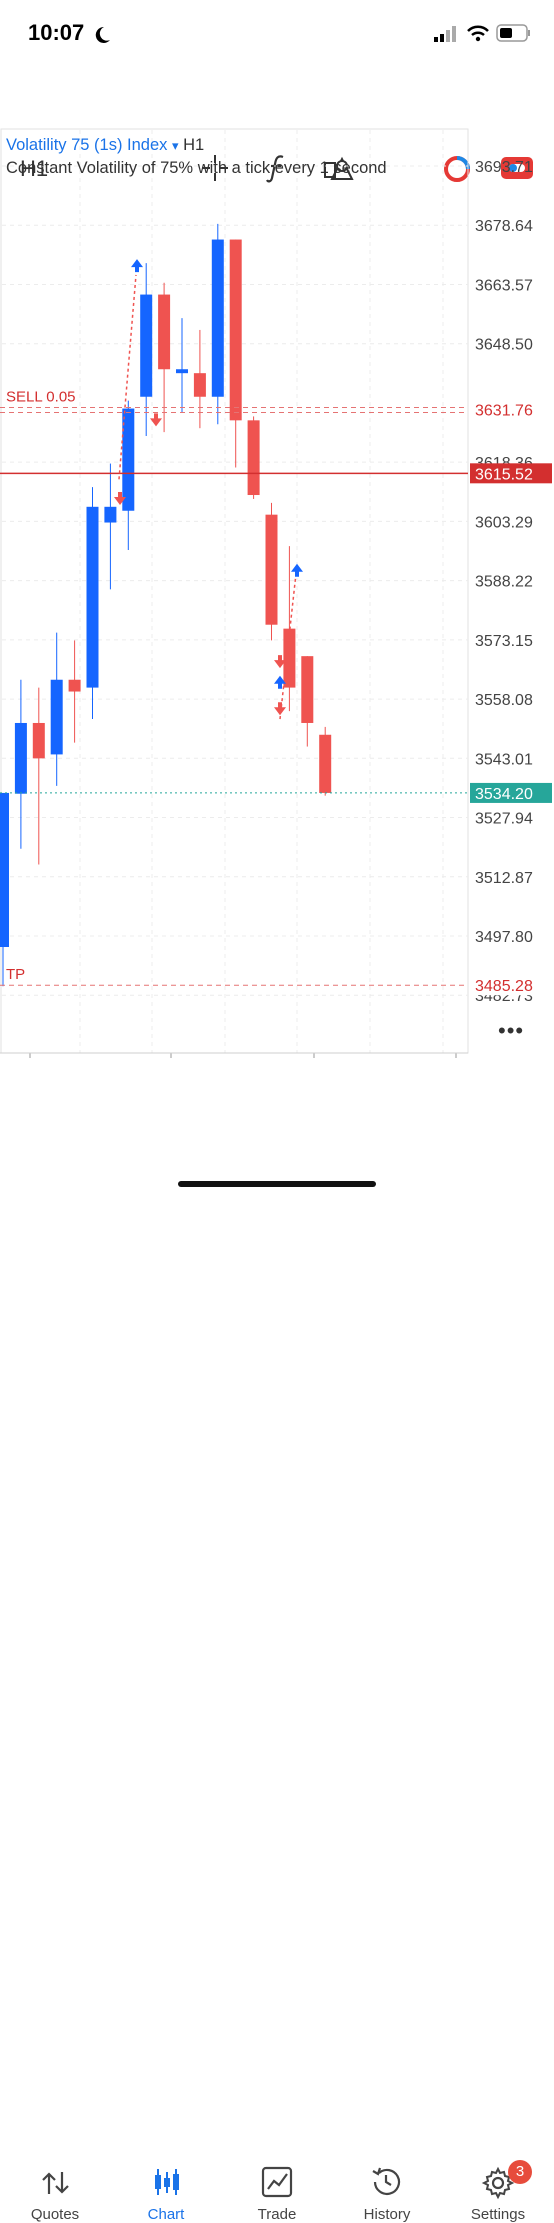 The image size is (554, 2223). What do you see at coordinates (387, 2214) in the screenshot?
I see `nav-history: History` at bounding box center [387, 2214].